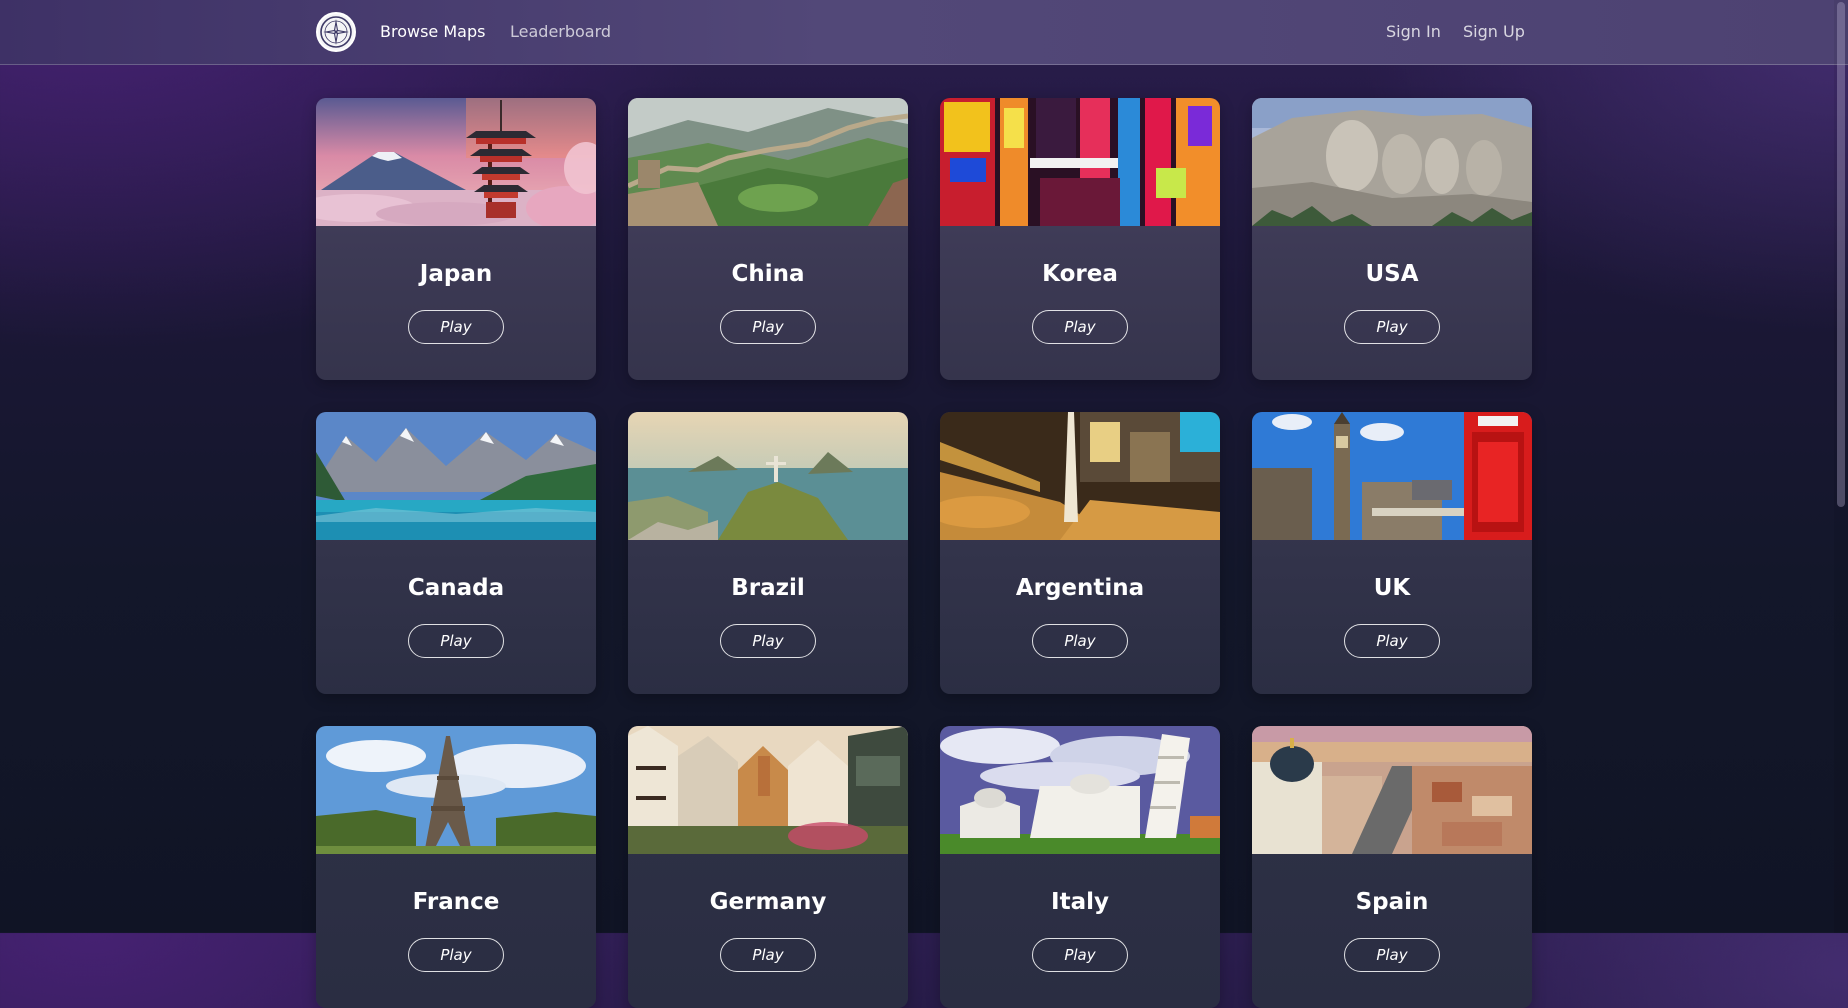 Image resolution: width=1848 pixels, height=1008 pixels. What do you see at coordinates (456, 902) in the screenshot?
I see `card-title: France` at bounding box center [456, 902].